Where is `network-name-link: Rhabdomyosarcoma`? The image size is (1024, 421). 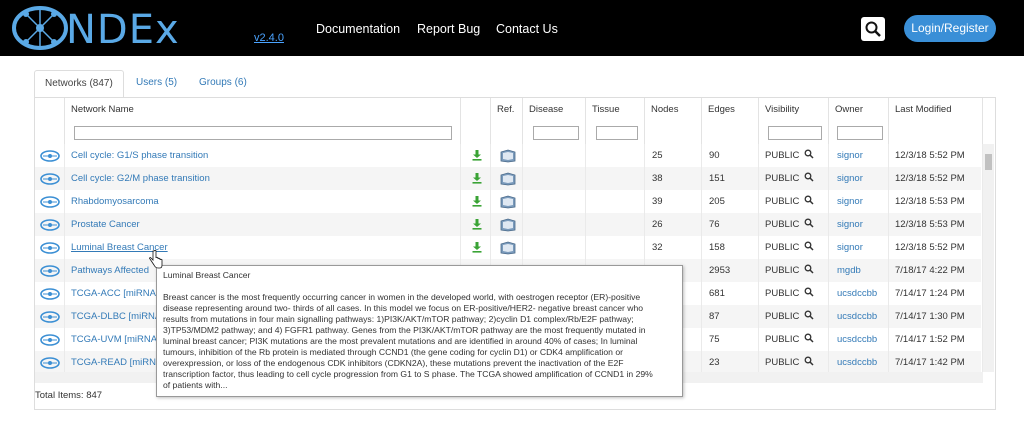
network-name-link: Rhabdomyosarcoma is located at coordinates (263, 201).